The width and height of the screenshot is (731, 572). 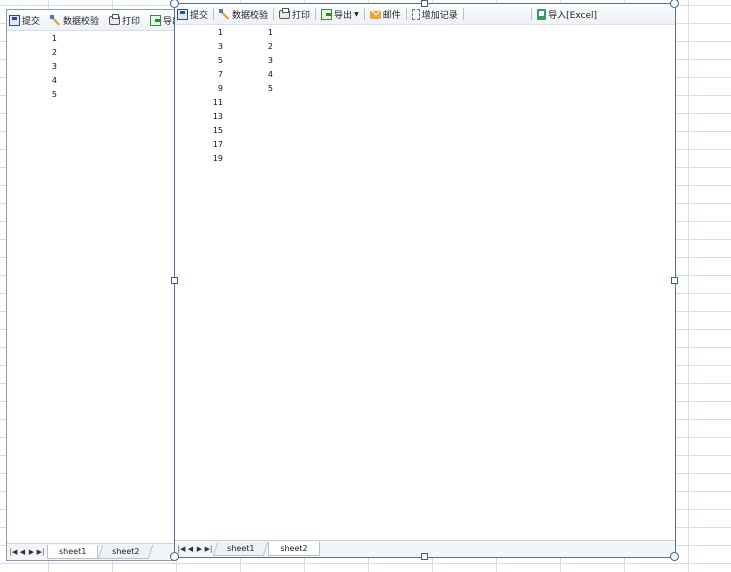 What do you see at coordinates (424, 556) in the screenshot?
I see `resize-handle-bottom` at bounding box center [424, 556].